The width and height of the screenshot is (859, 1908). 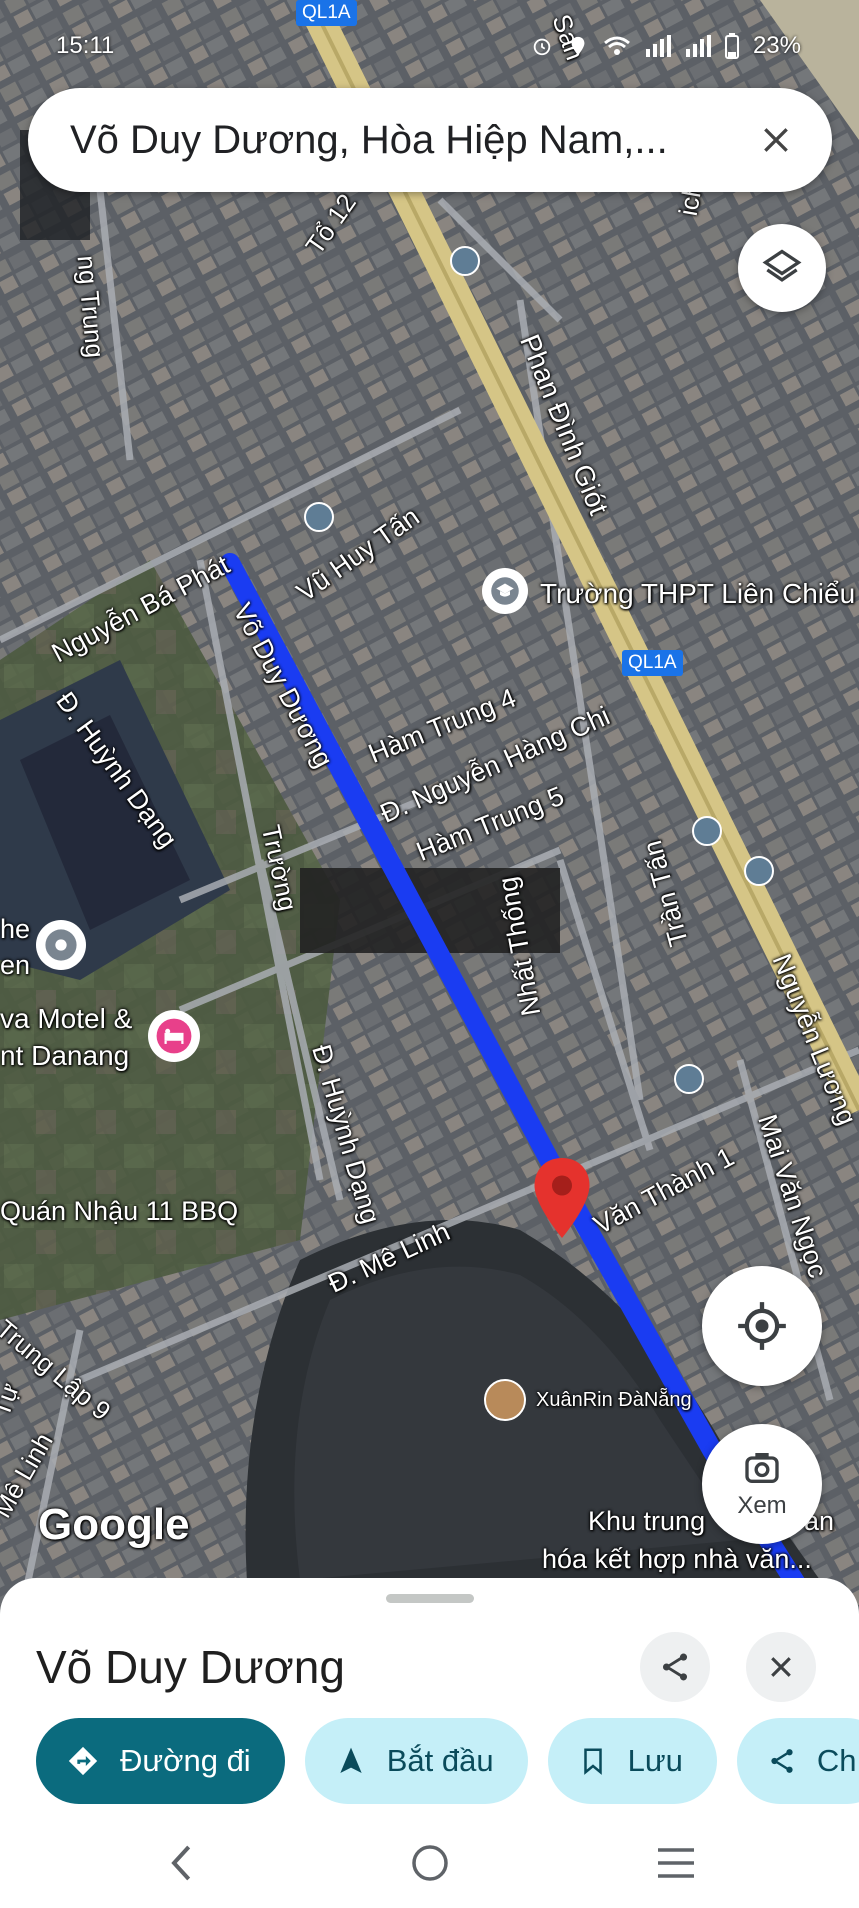 I want to click on hotel-label: nt Danang, so click(x=65, y=1055).